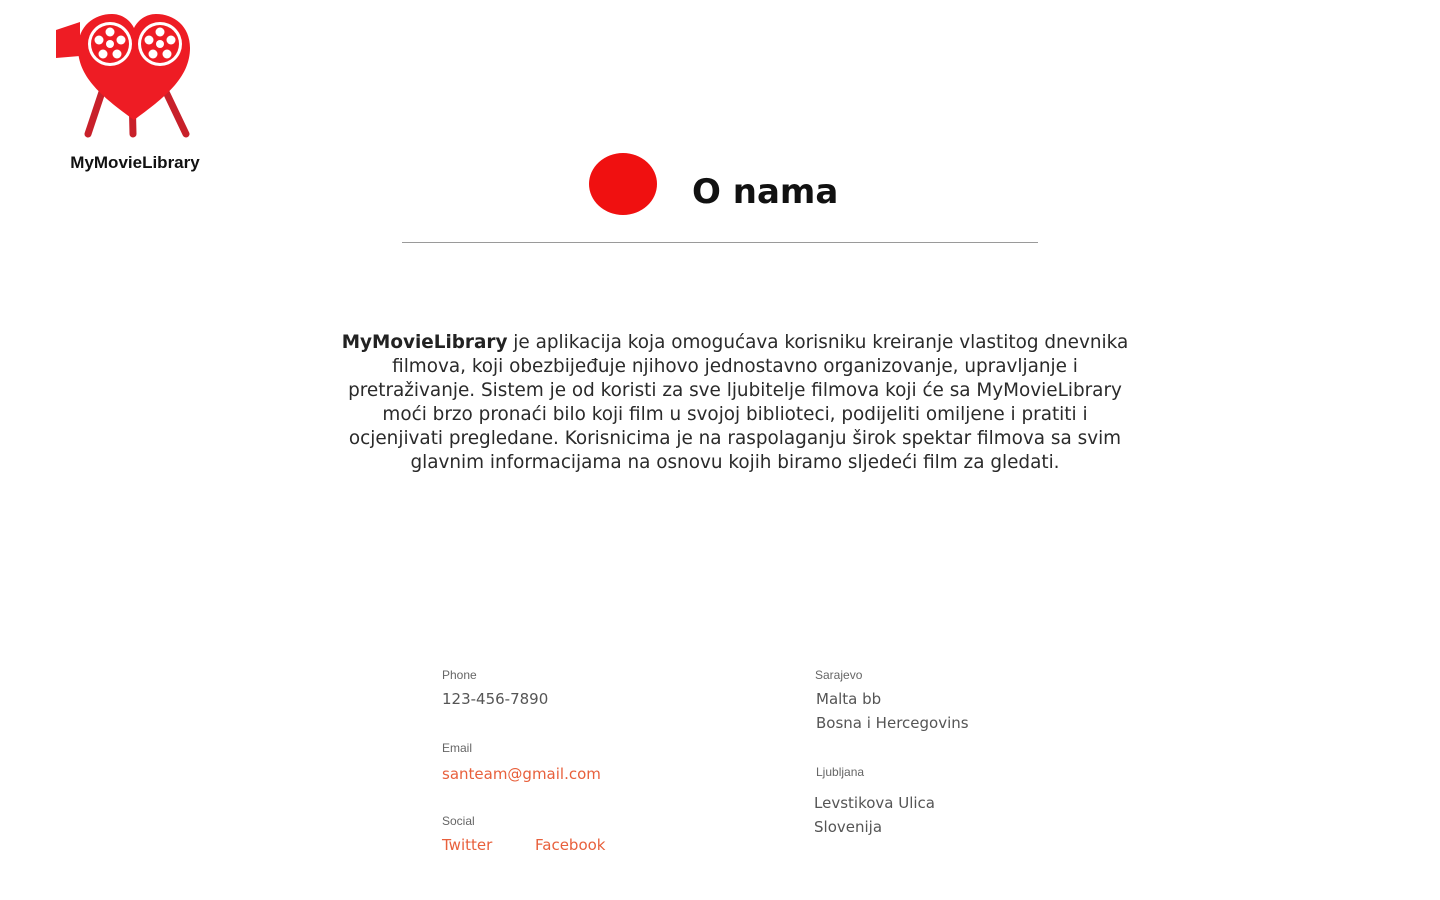  Describe the element at coordinates (892, 723) in the screenshot. I see `sarajevo-address-line2: Bosna i Hercegovins` at that location.